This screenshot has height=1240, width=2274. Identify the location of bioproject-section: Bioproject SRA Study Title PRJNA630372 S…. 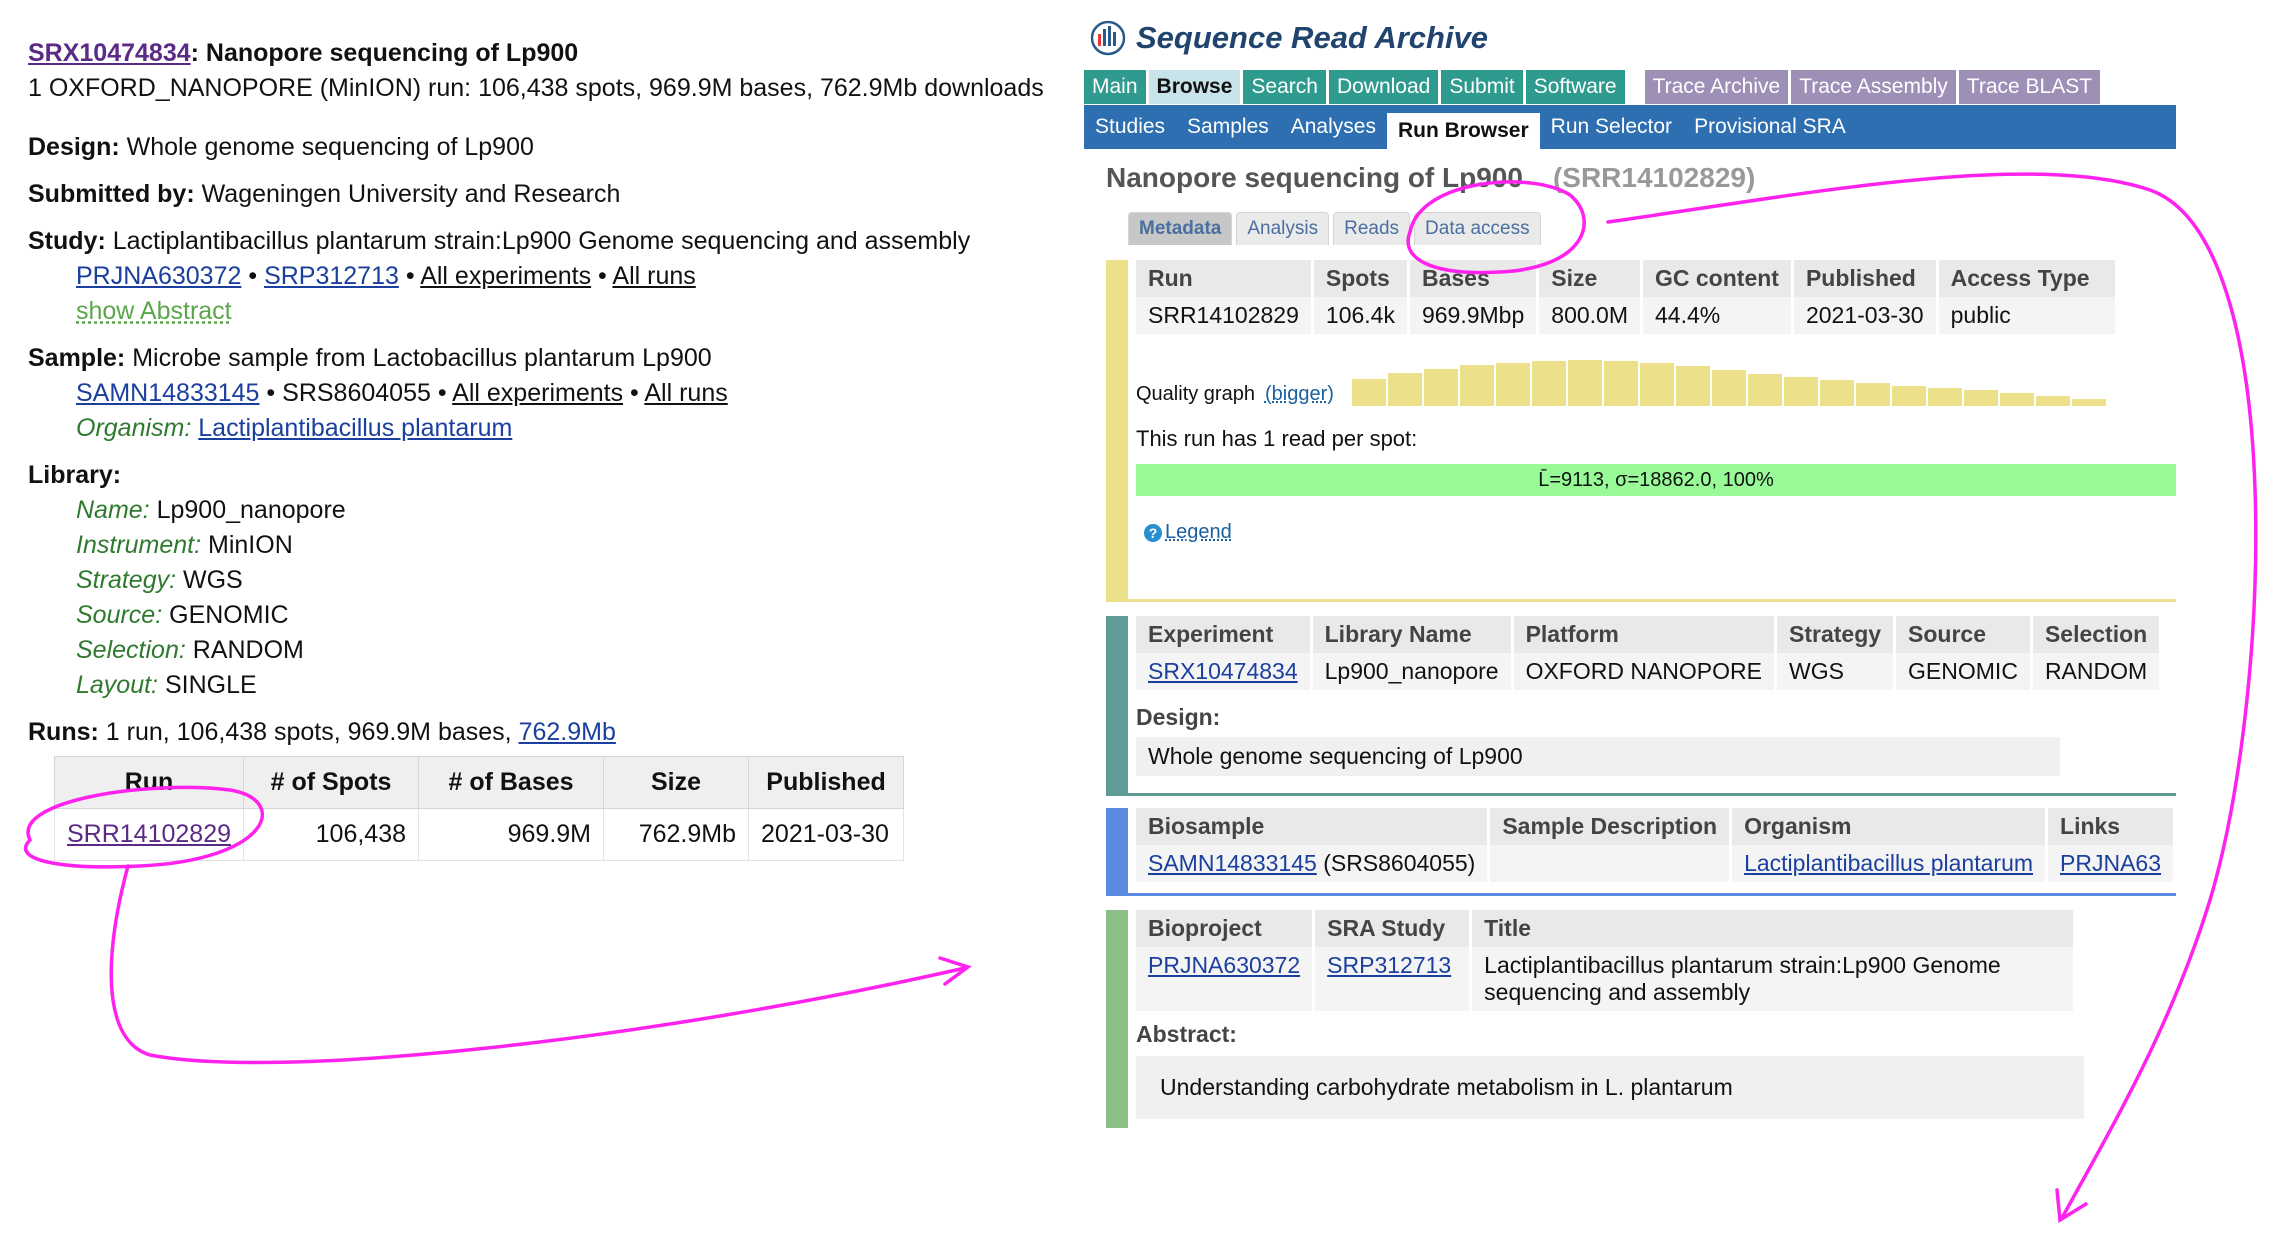
(1641, 1019).